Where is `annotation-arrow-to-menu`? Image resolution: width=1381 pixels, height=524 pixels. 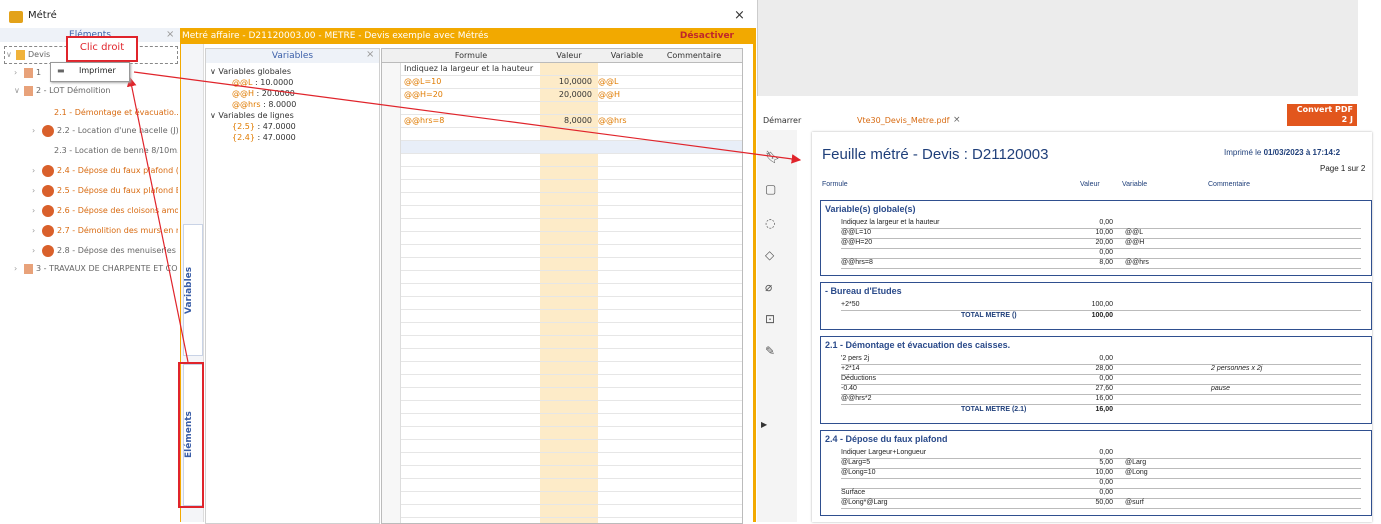
annotation-arrow-to-menu is located at coordinates (157, 219).